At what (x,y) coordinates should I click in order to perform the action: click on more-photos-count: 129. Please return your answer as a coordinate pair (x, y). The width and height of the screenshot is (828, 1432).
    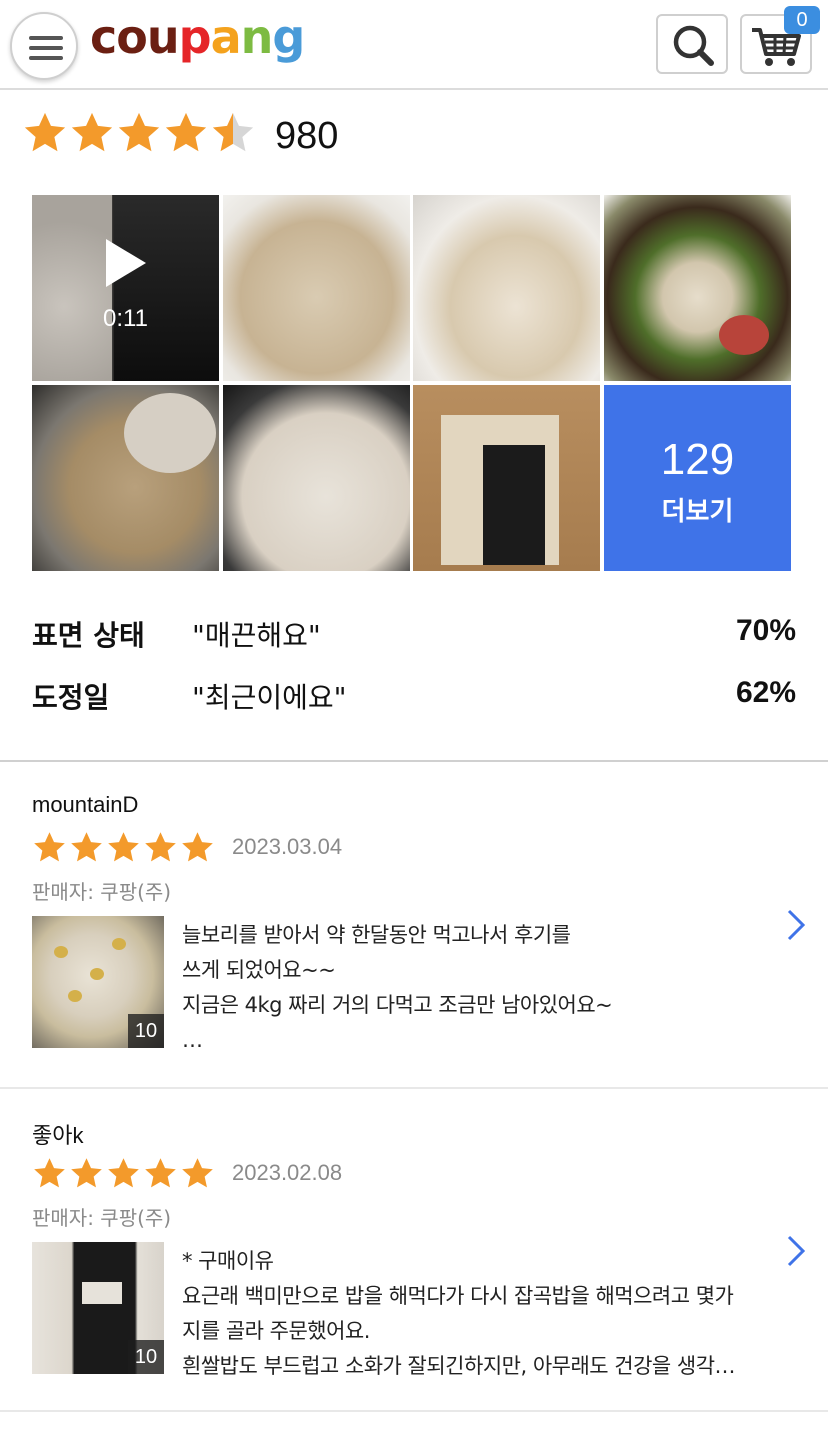
    Looking at the image, I should click on (697, 459).